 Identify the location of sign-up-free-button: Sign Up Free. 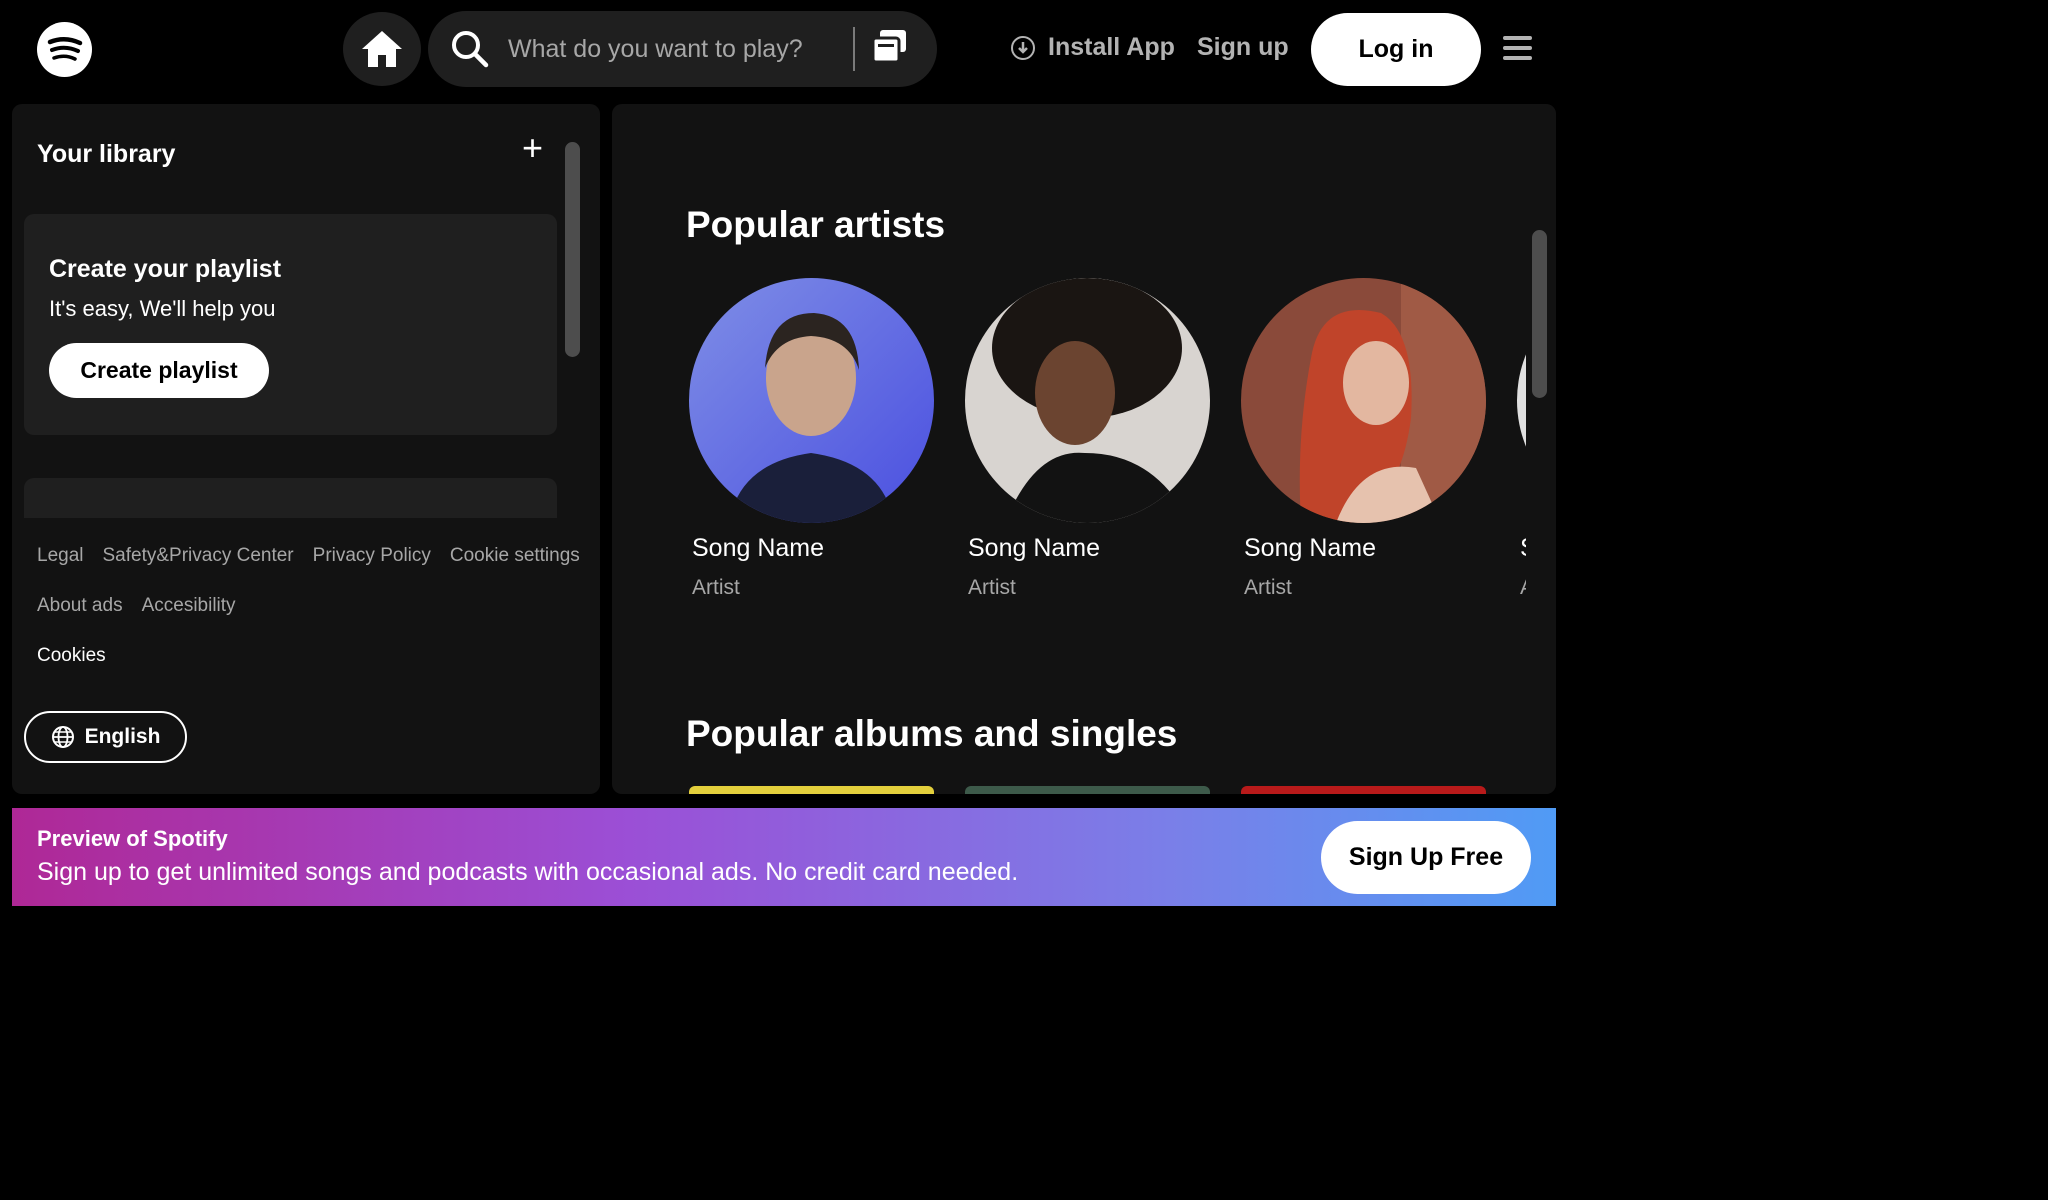
(1426, 857).